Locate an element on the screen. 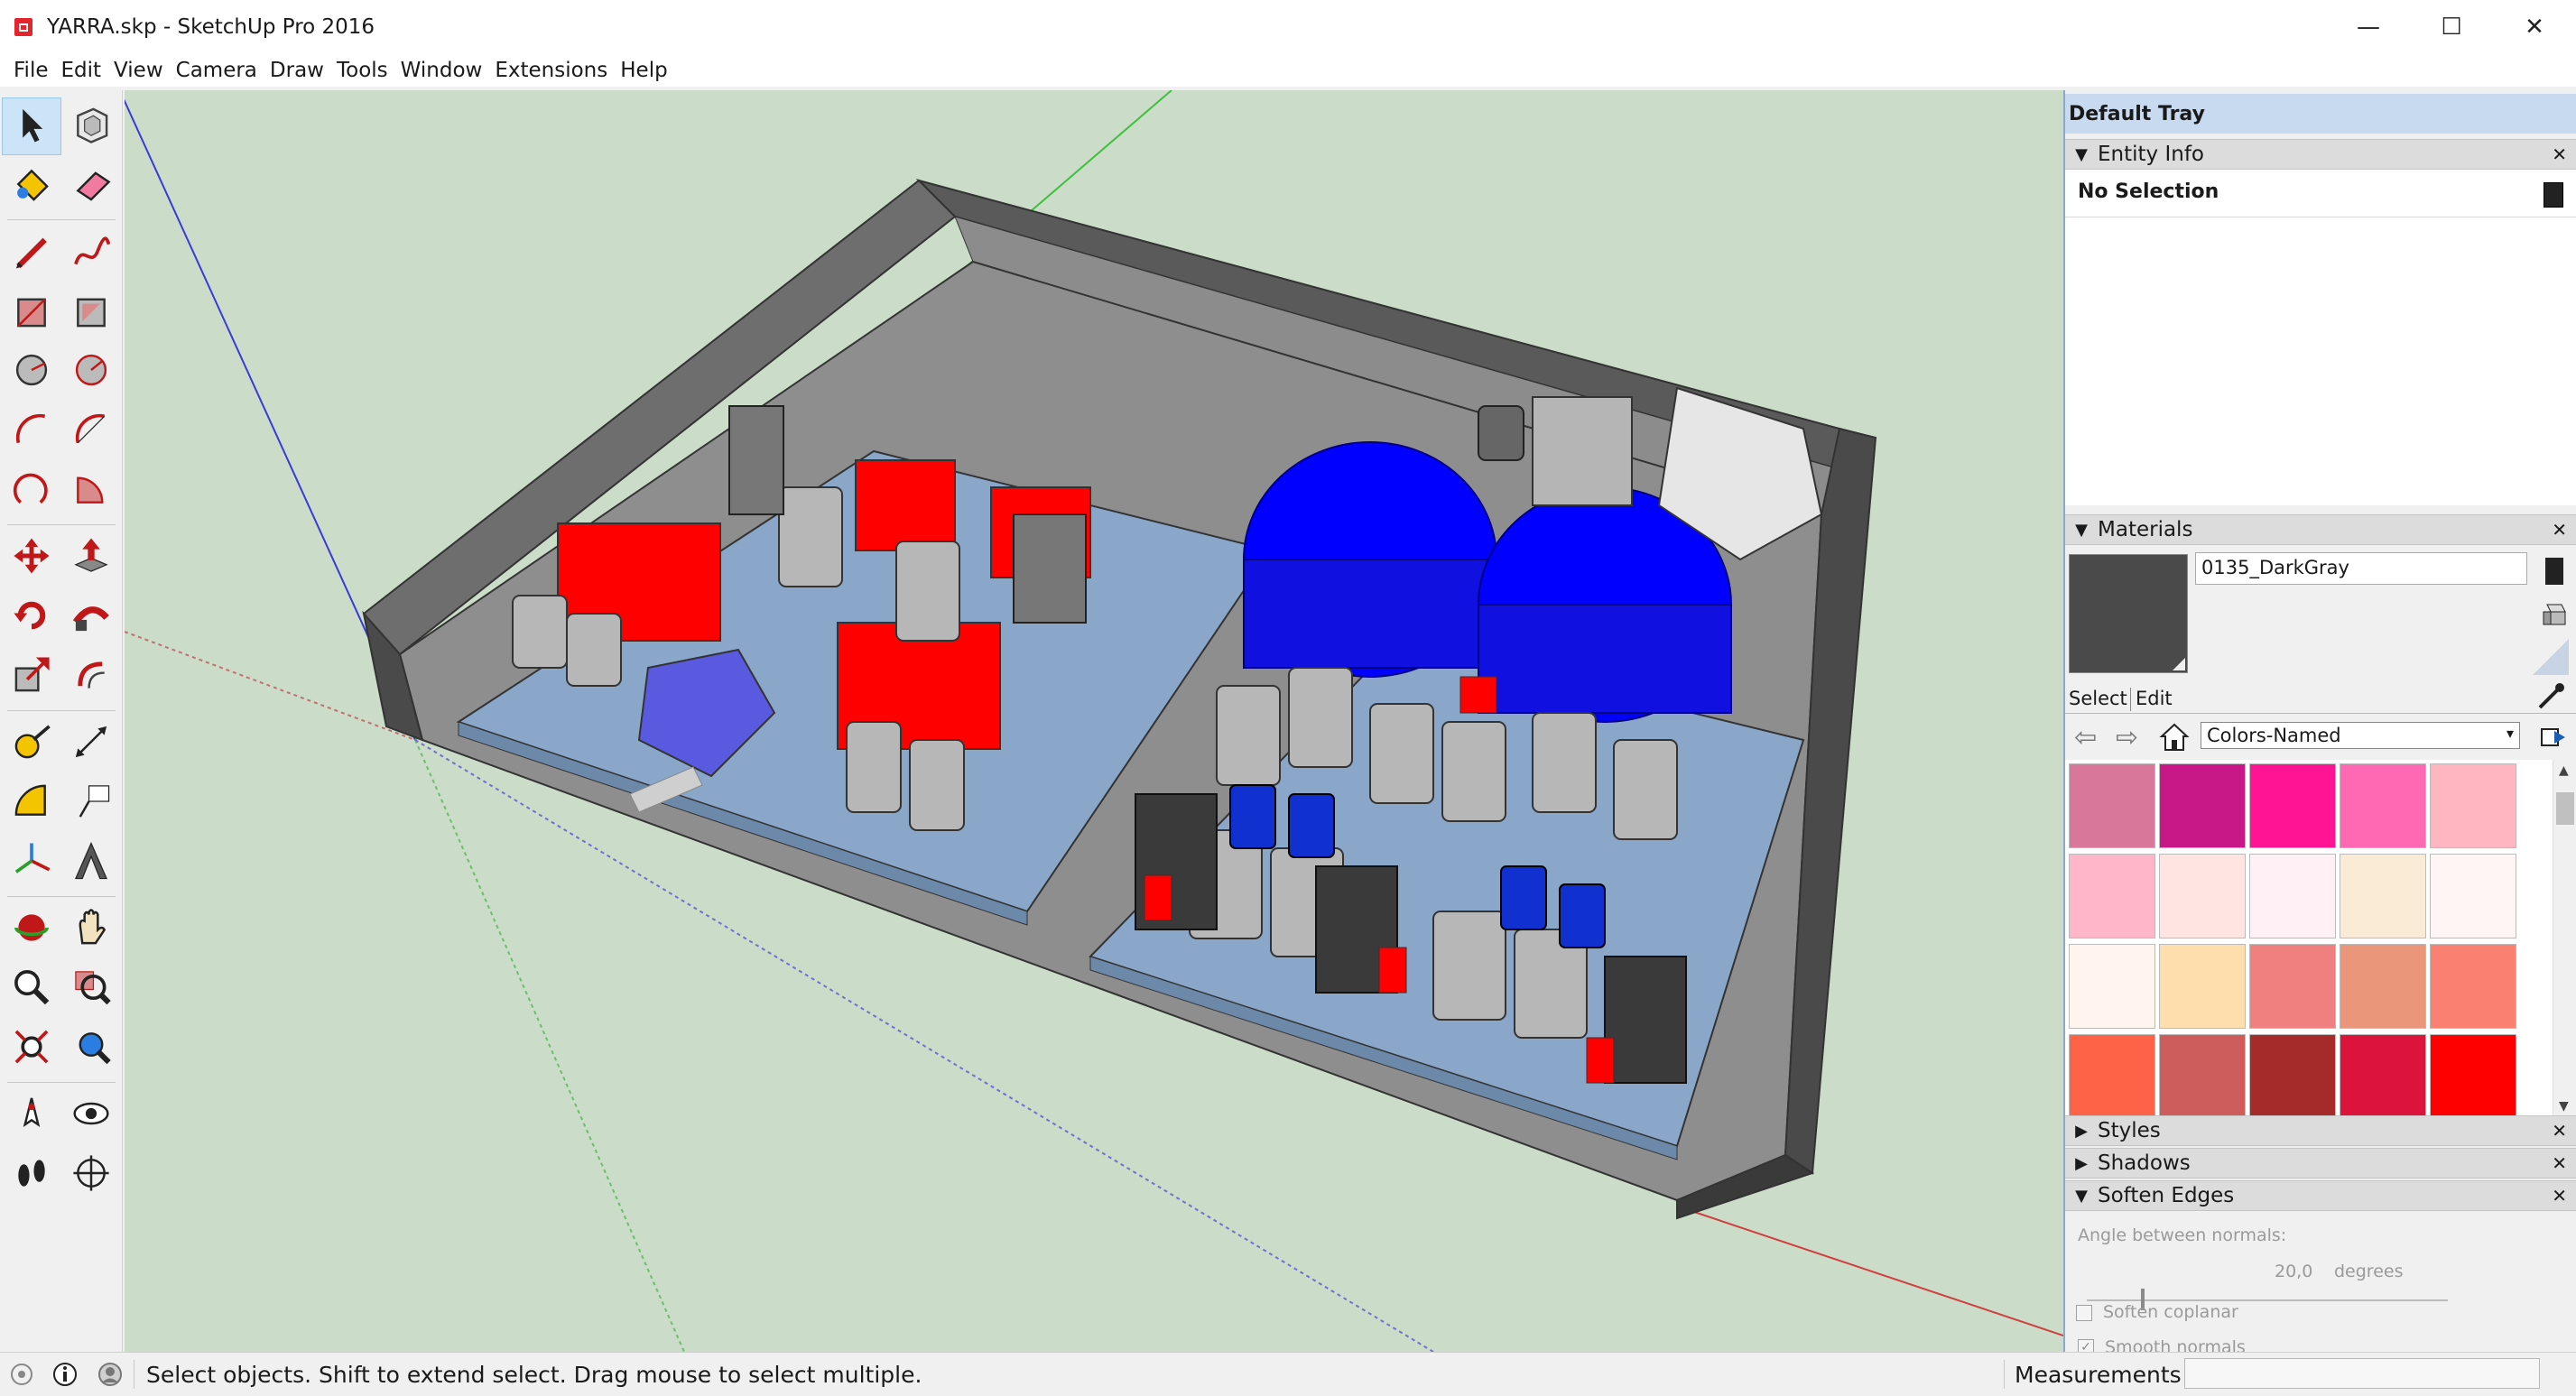 The width and height of the screenshot is (2576, 1396). zoom-window-tool-button is located at coordinates (91, 989).